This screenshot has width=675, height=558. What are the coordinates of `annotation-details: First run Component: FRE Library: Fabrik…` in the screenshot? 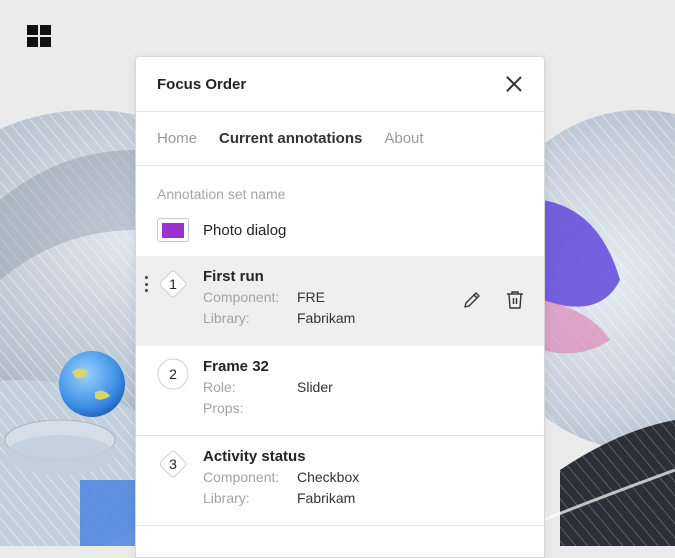 It's located at (279, 298).